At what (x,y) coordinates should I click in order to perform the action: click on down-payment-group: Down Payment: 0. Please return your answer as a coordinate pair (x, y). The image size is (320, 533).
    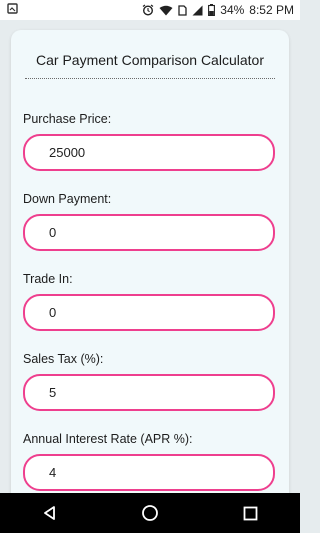
    Looking at the image, I should click on (150, 221).